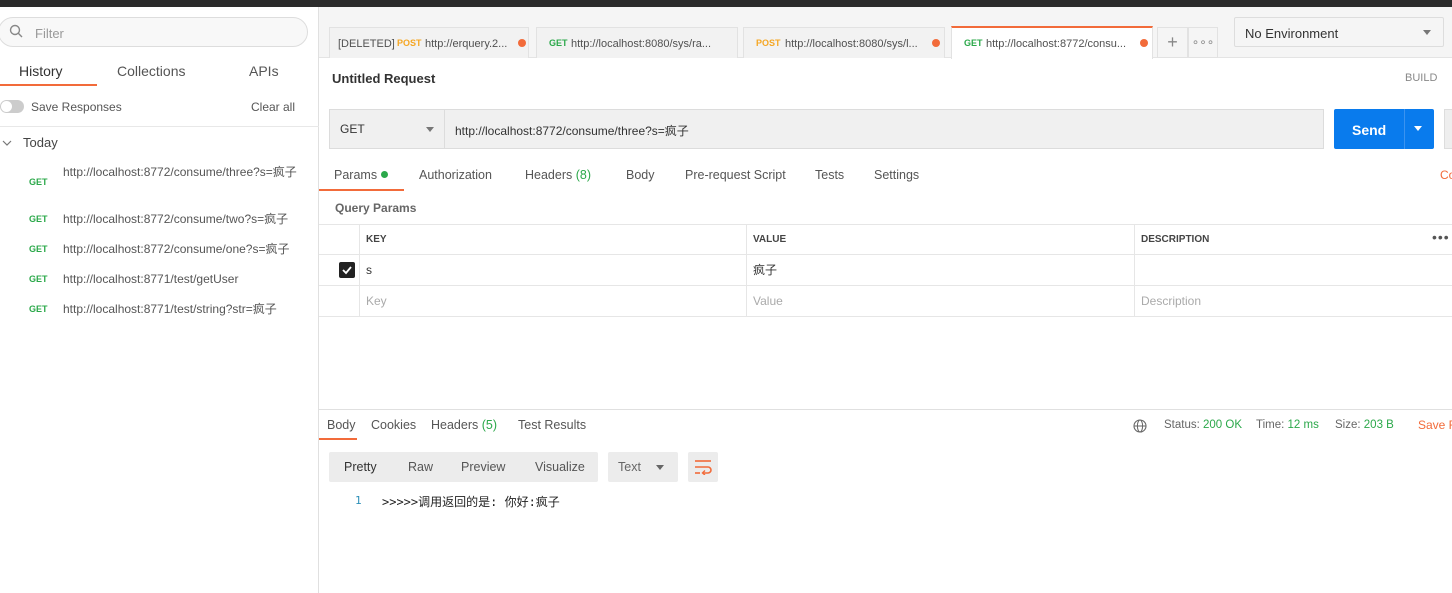 This screenshot has height=593, width=1452. What do you see at coordinates (829, 175) in the screenshot?
I see `tab-tests: Tests` at bounding box center [829, 175].